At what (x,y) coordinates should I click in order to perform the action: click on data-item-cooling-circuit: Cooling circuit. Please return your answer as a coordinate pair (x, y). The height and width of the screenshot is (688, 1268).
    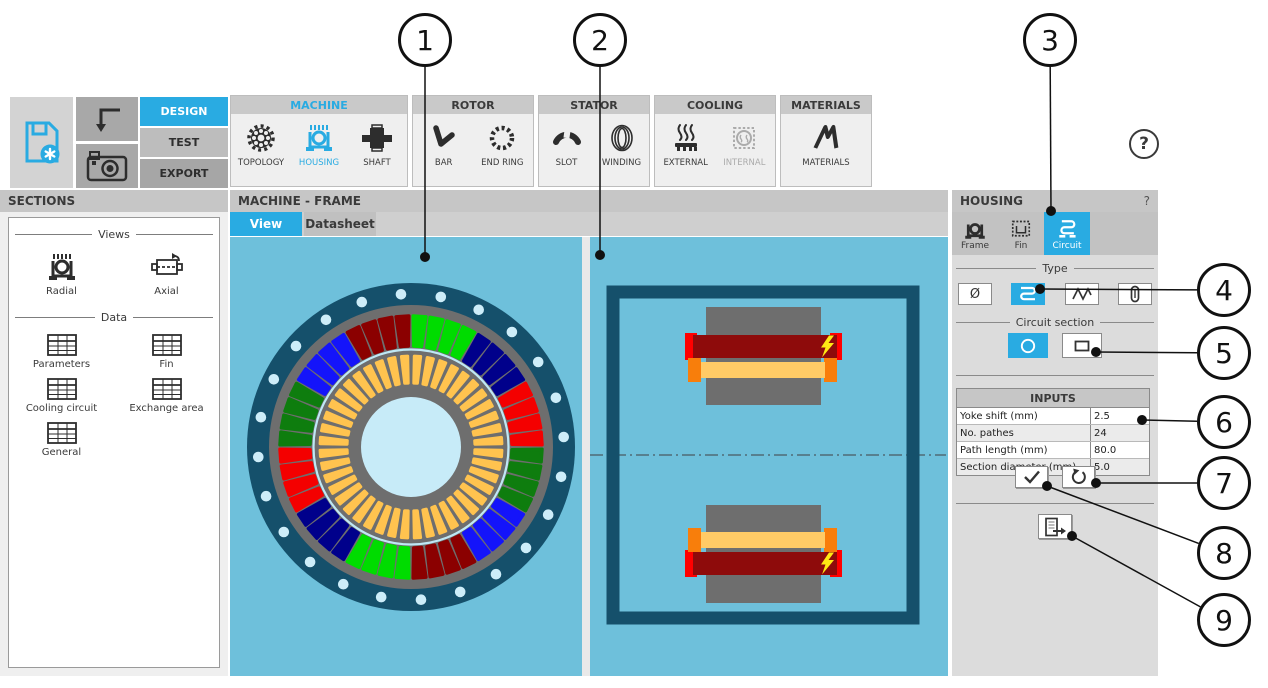
    Looking at the image, I should click on (61, 396).